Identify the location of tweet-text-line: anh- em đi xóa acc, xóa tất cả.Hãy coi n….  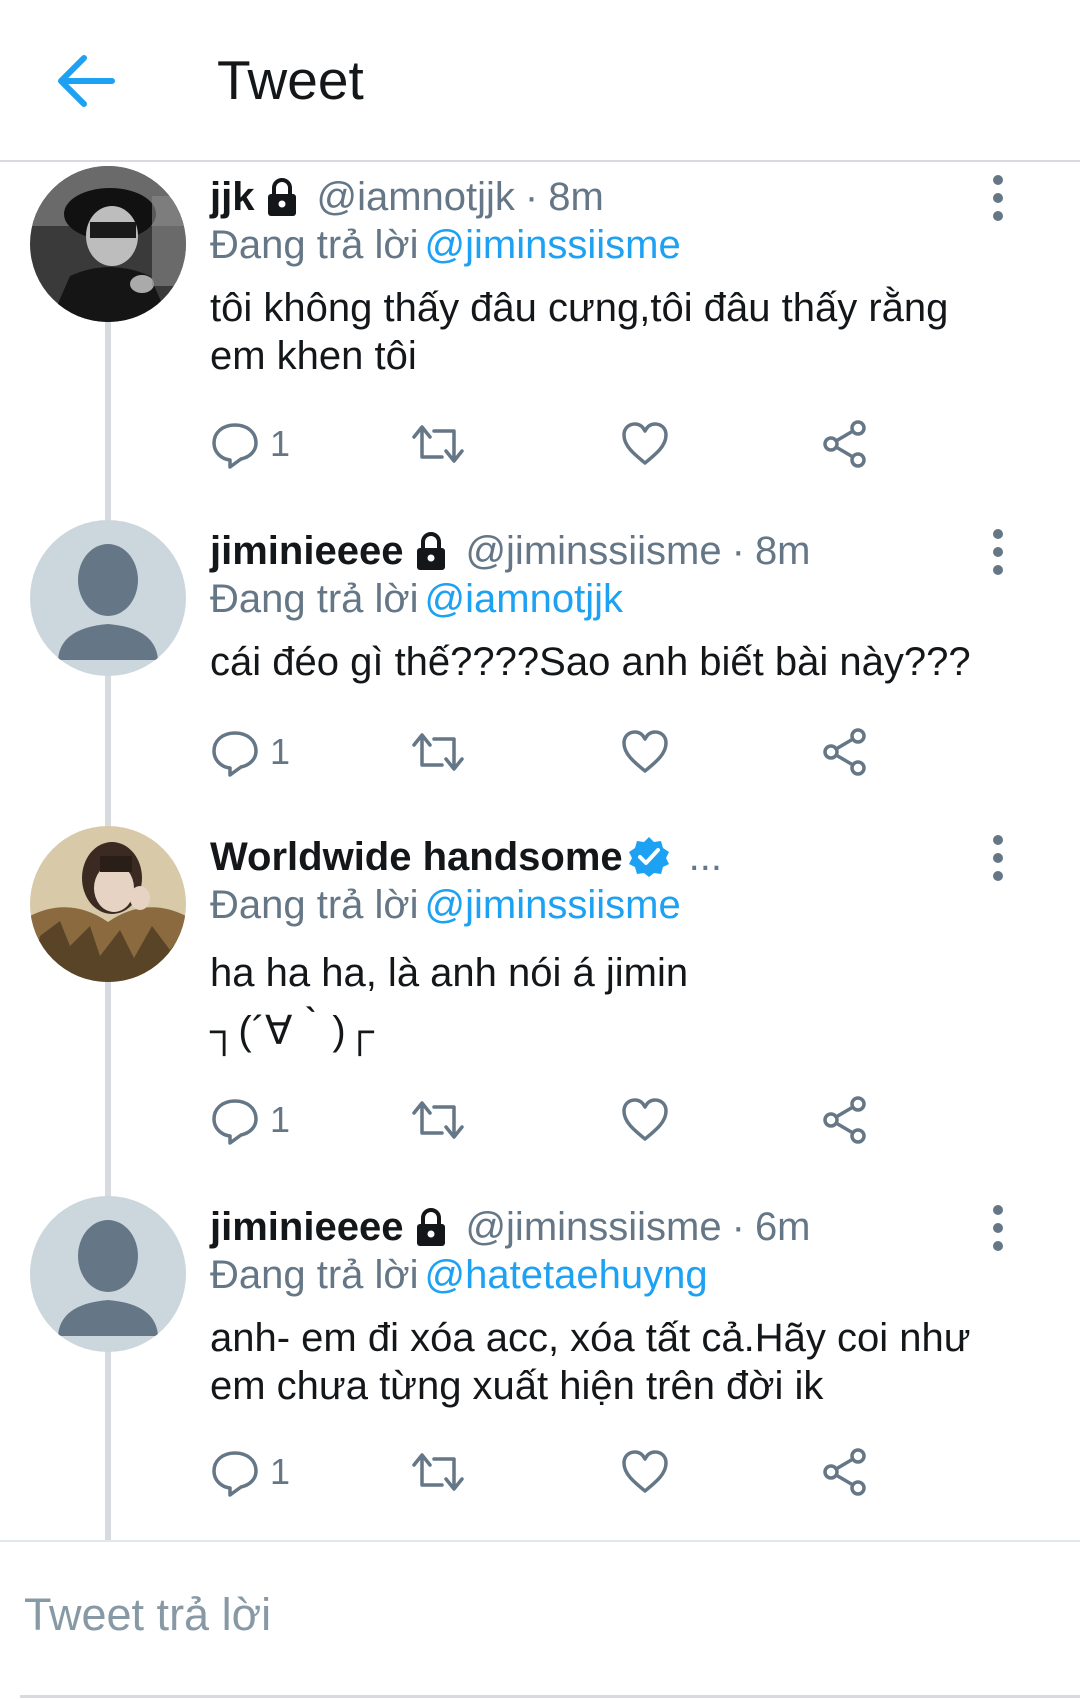
(590, 1338).